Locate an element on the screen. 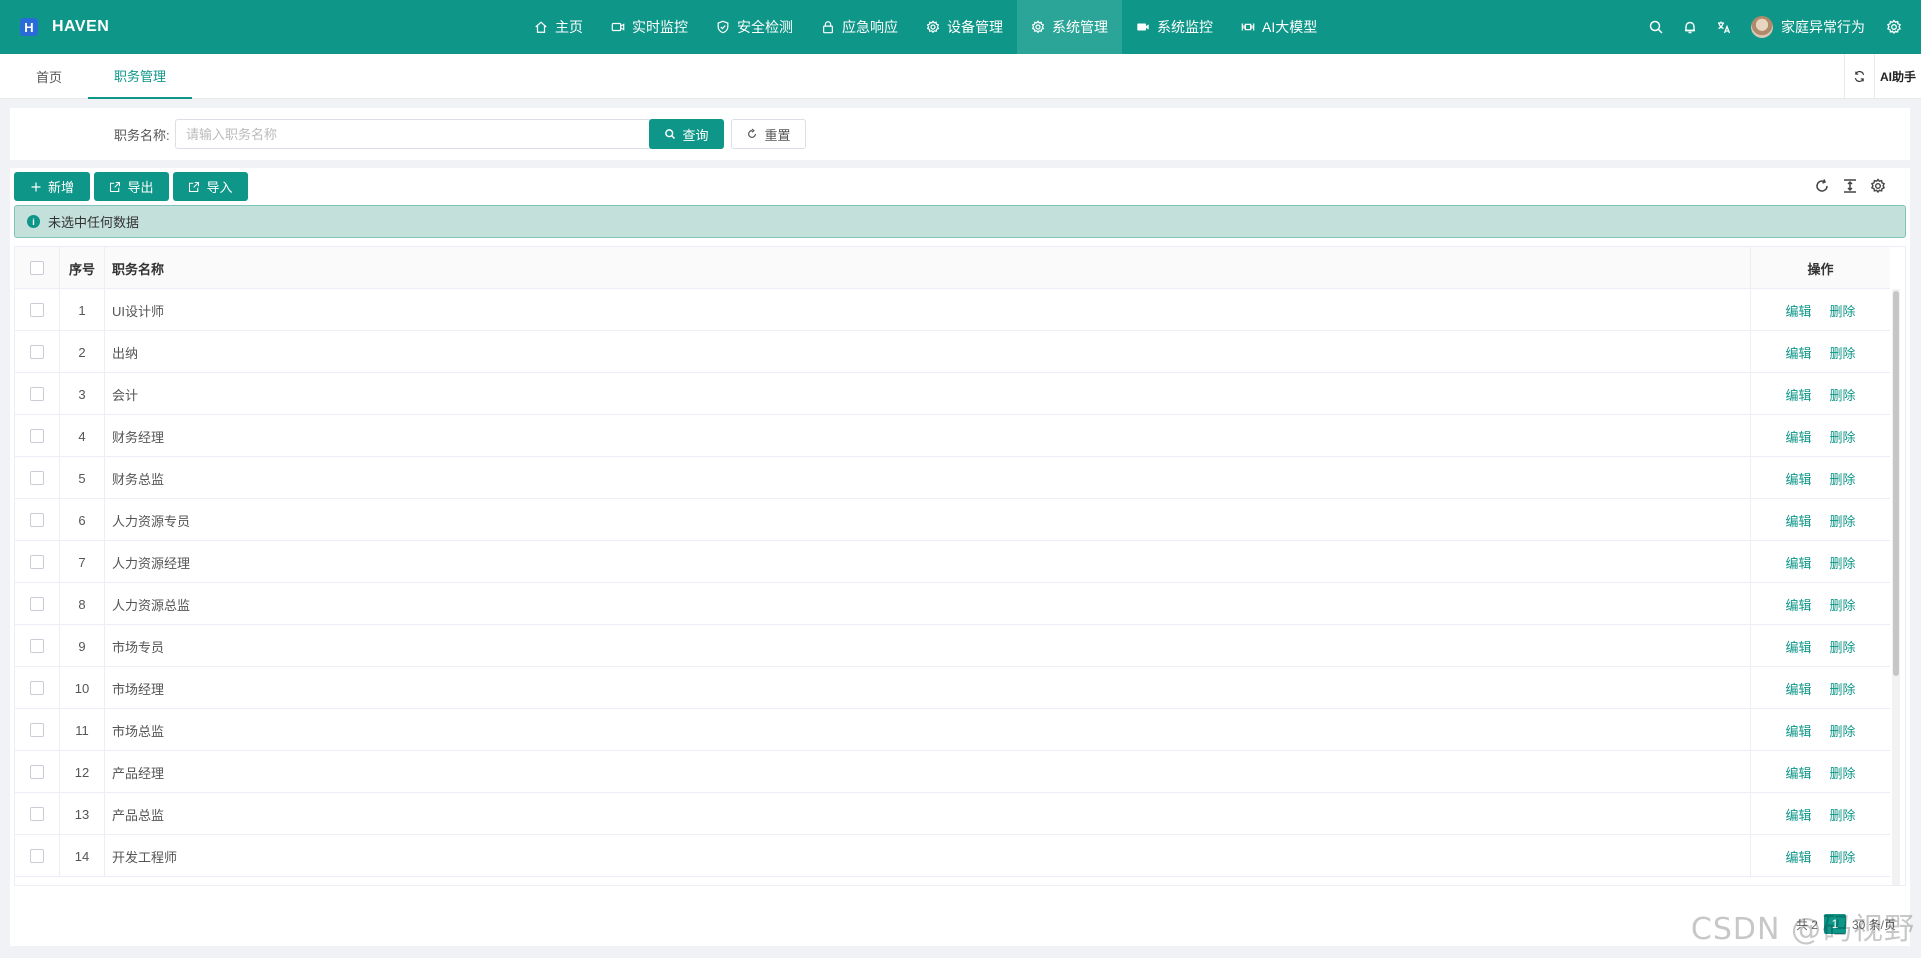 The height and width of the screenshot is (958, 1921). import-button: 导入 is located at coordinates (210, 186).